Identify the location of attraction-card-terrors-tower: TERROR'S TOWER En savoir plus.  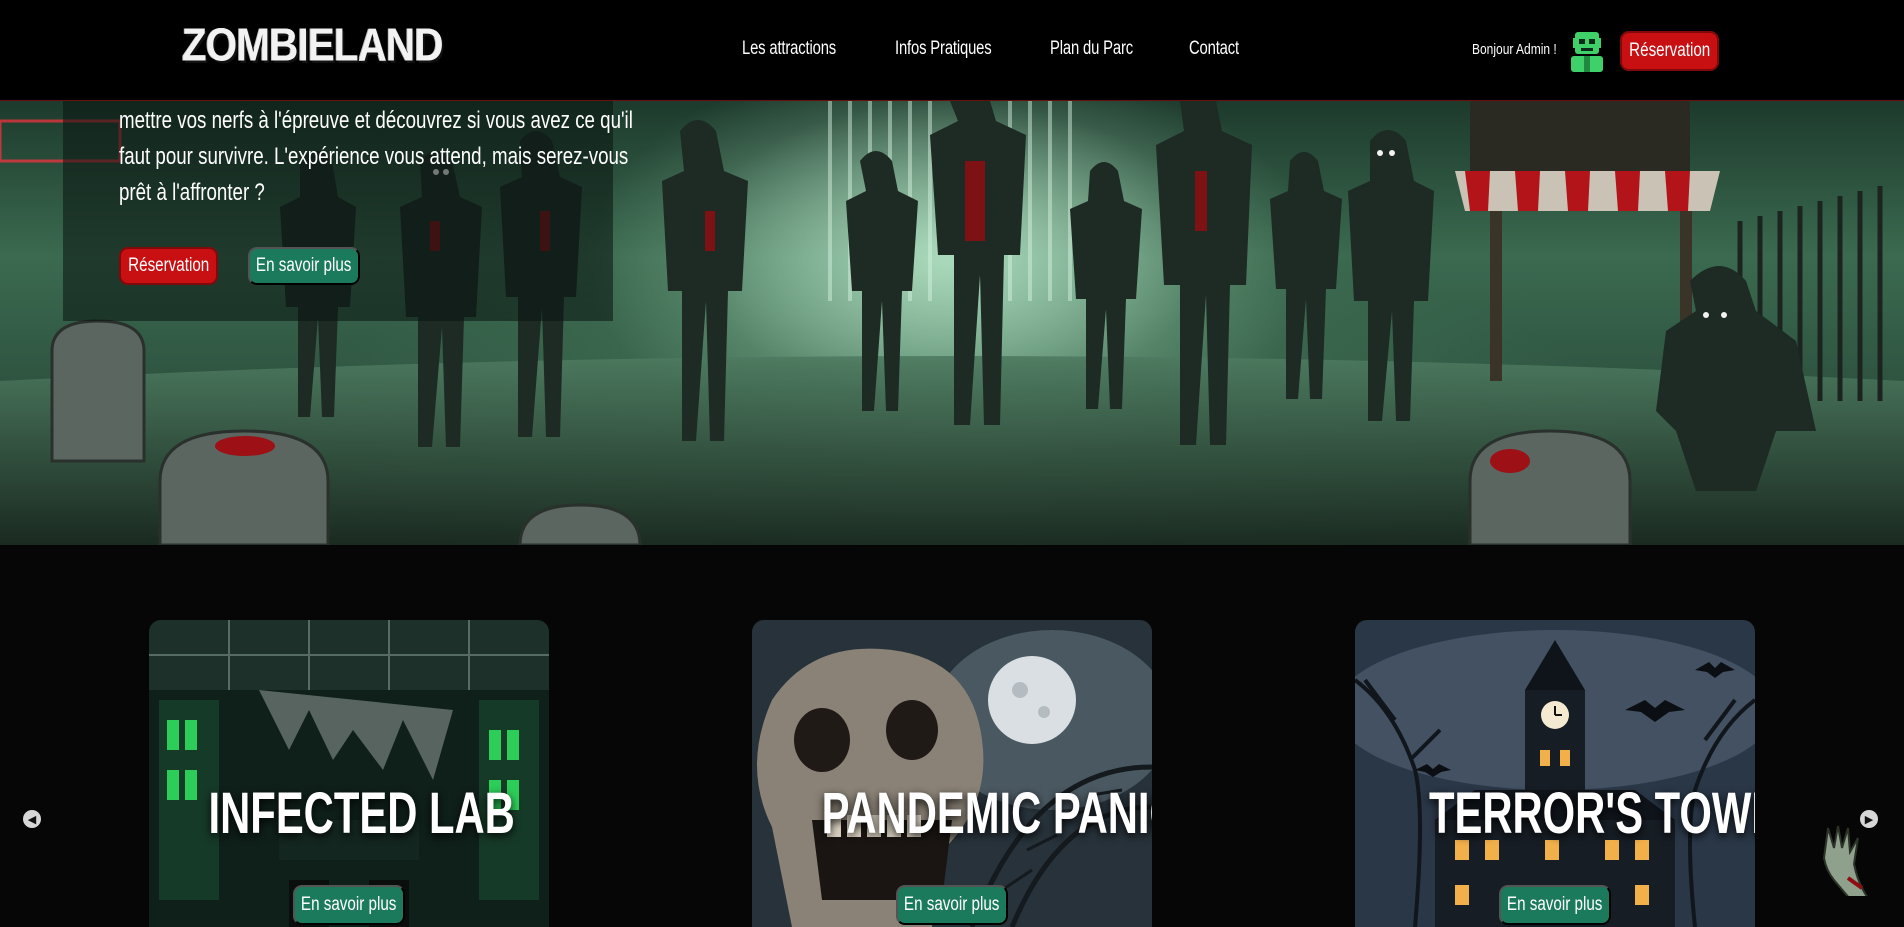
(1555, 773).